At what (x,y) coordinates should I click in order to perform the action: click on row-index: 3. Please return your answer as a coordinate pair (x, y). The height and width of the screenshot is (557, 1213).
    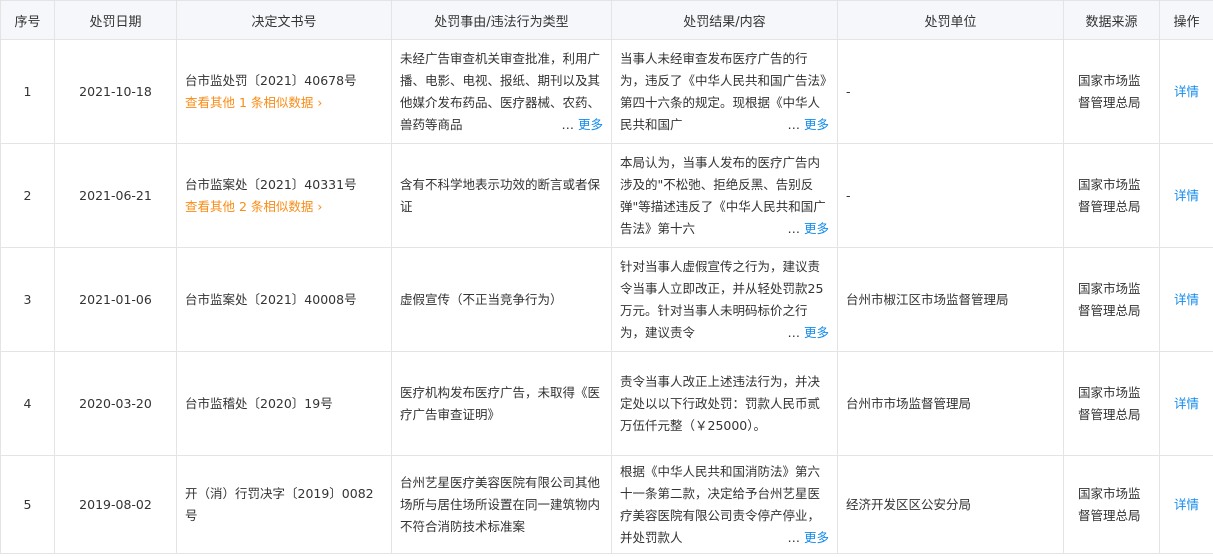
    Looking at the image, I should click on (27, 299).